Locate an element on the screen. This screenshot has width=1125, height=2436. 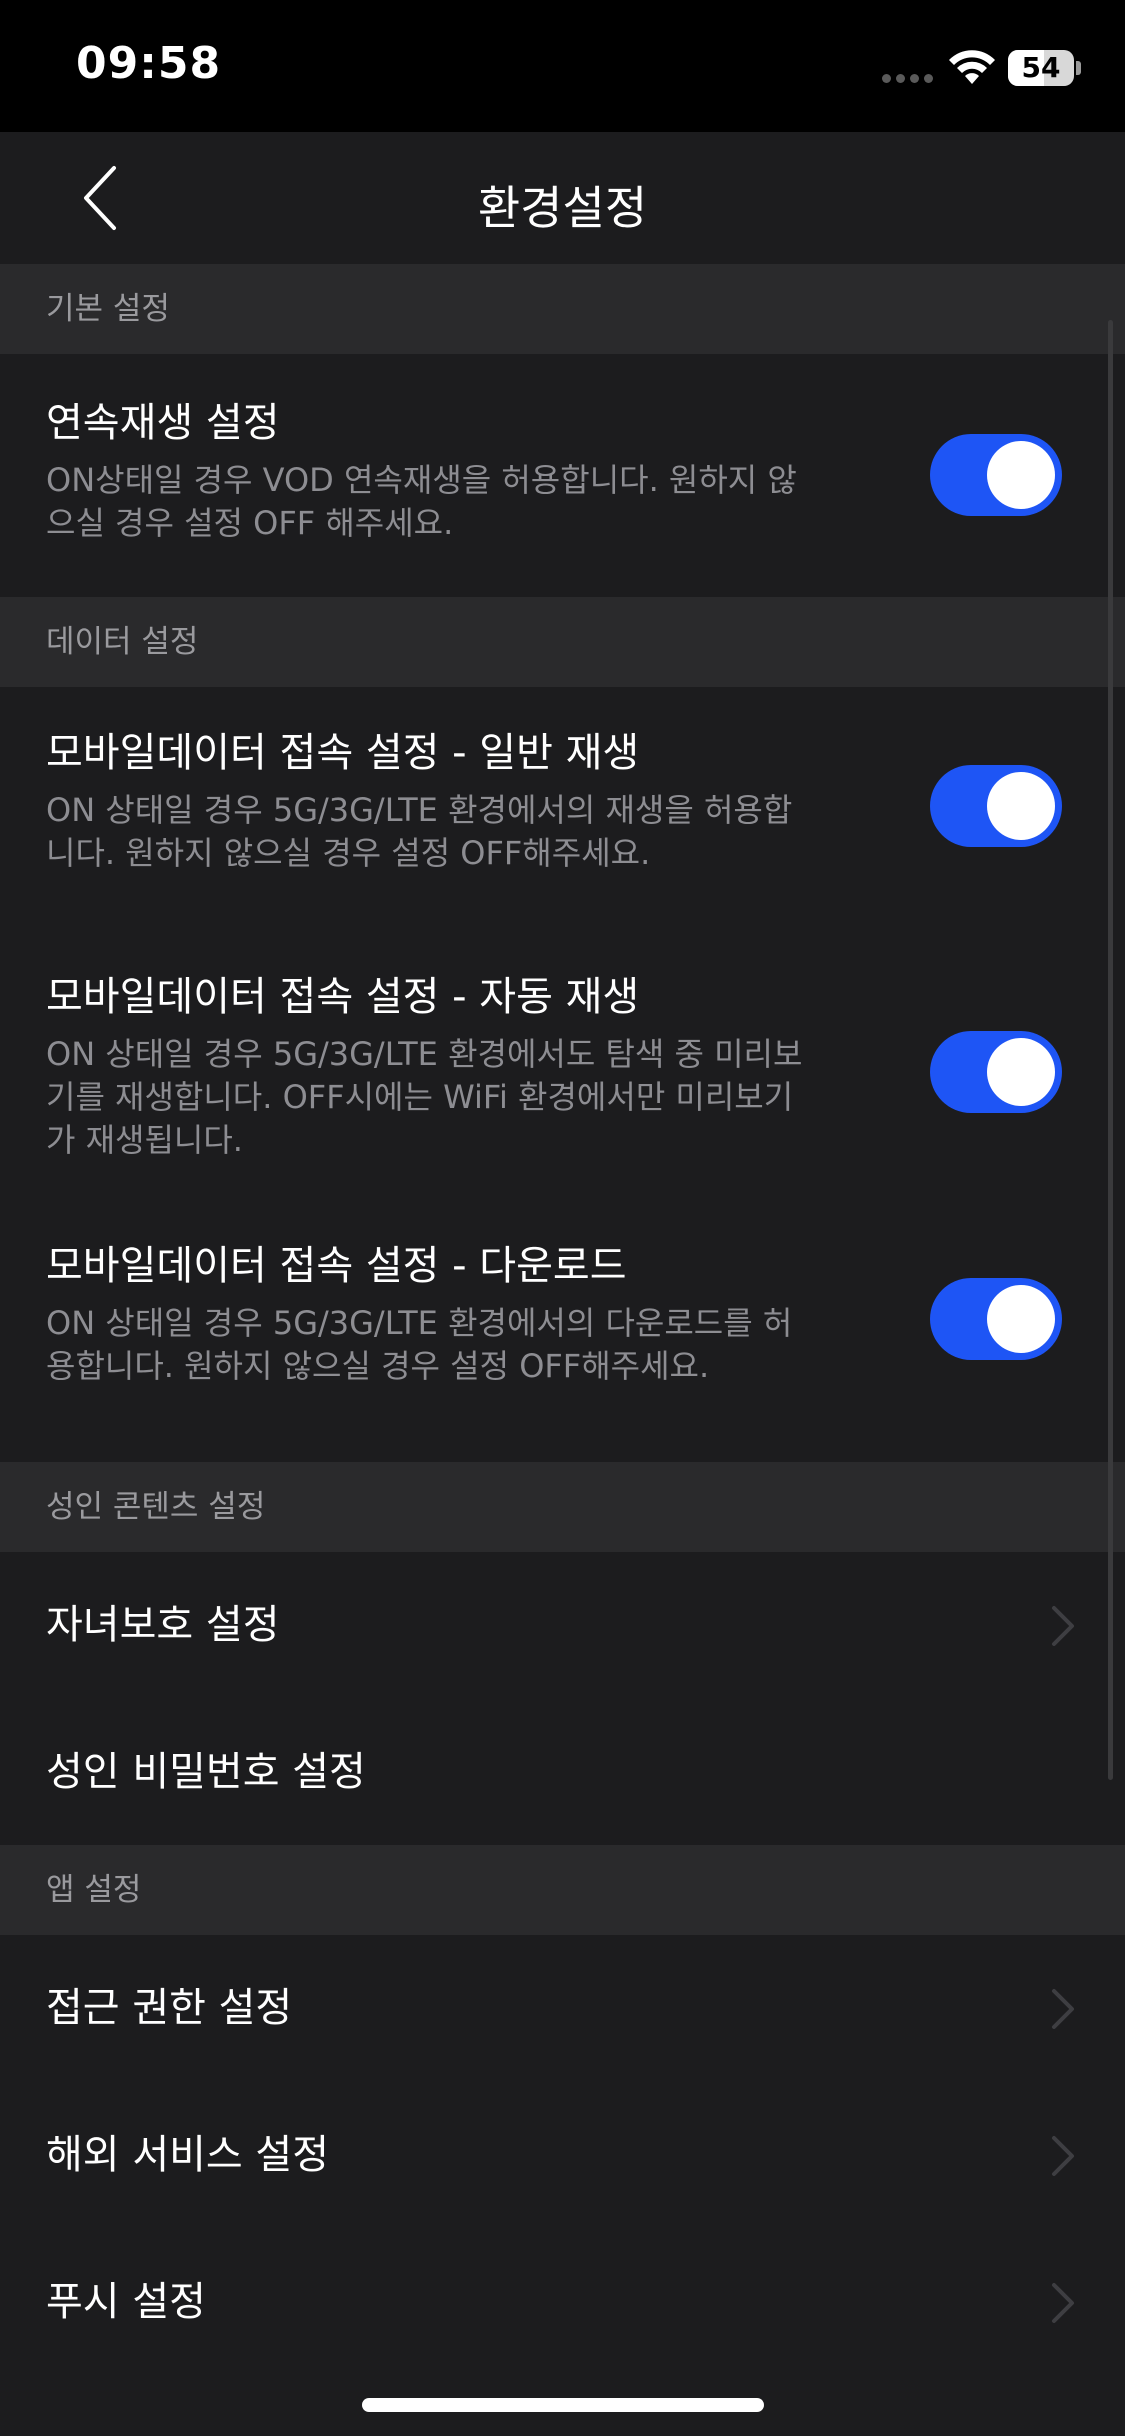
section-header-adult: 성인 콘텐츠 설정 is located at coordinates (562, 1507).